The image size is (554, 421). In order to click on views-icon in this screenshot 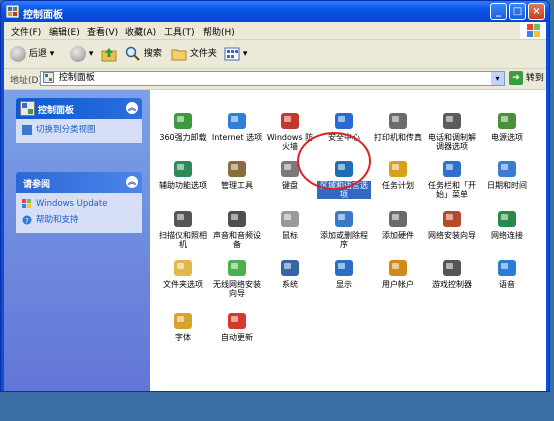, I will do `click(232, 53)`.